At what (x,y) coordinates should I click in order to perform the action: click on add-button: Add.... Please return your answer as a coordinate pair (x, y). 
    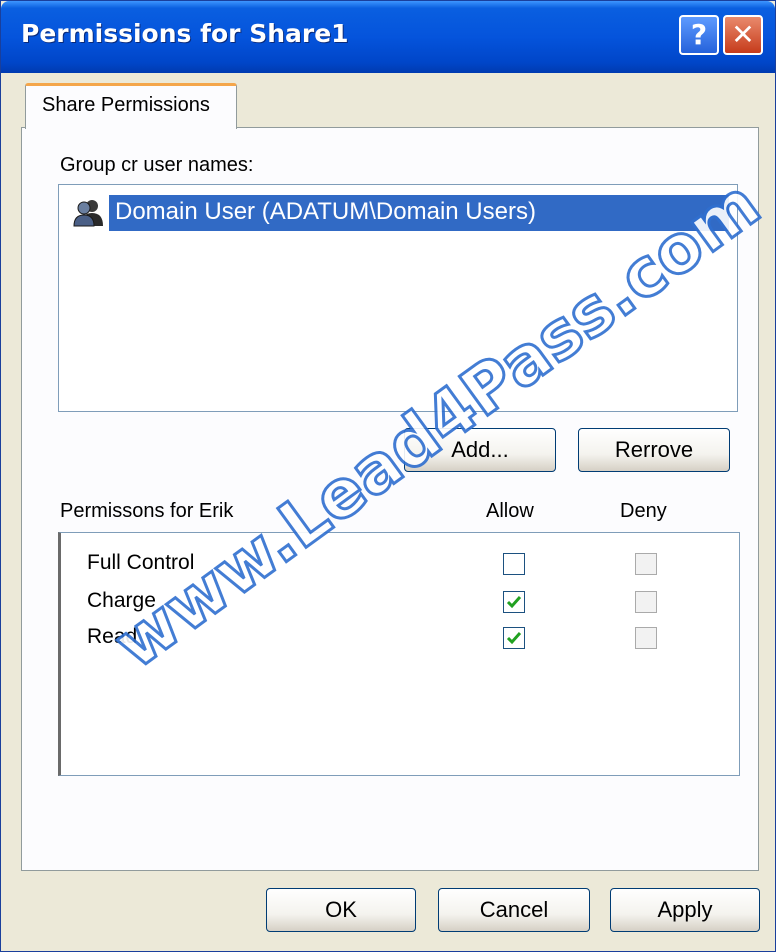
    Looking at the image, I should click on (480, 450).